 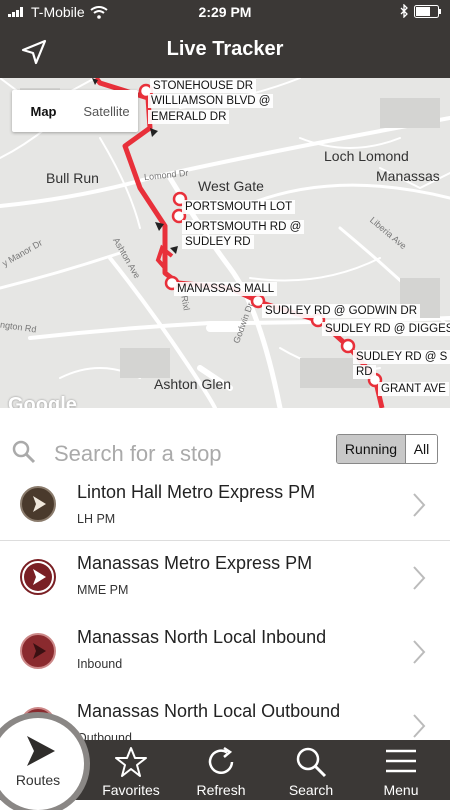 I want to click on stop-label: SUDLEY RD @ S, so click(x=401, y=357).